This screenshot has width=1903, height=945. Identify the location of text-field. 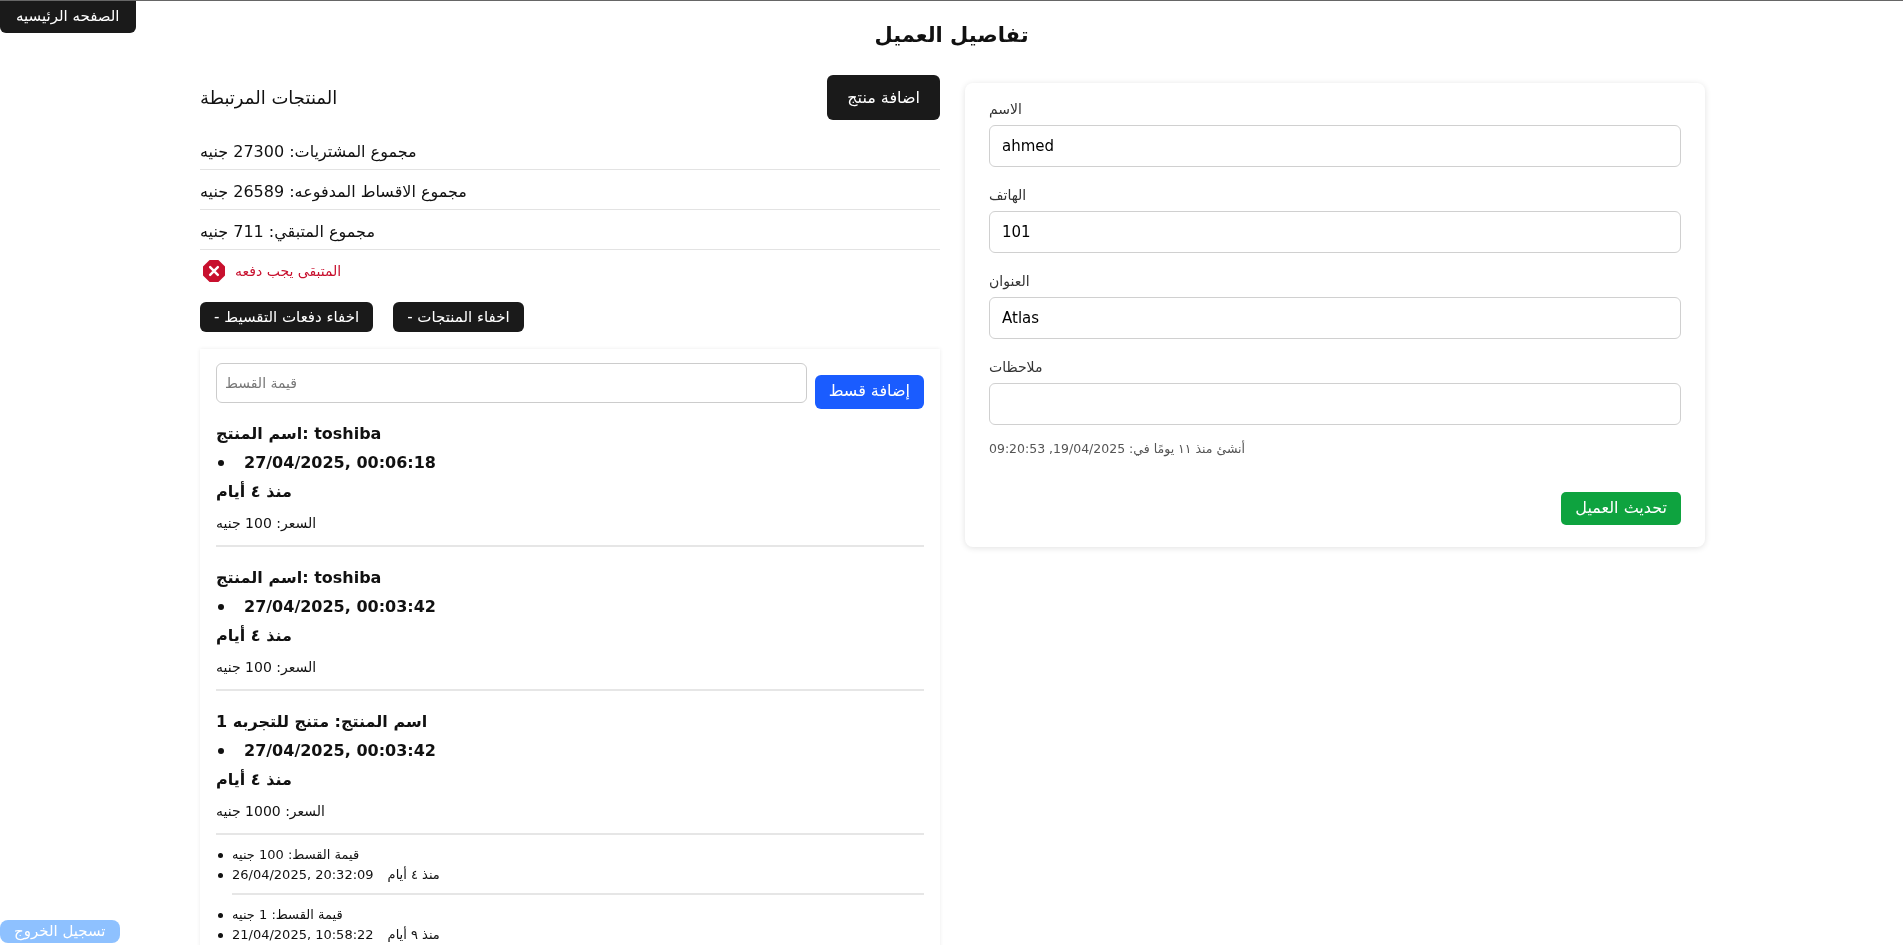
(1335, 404).